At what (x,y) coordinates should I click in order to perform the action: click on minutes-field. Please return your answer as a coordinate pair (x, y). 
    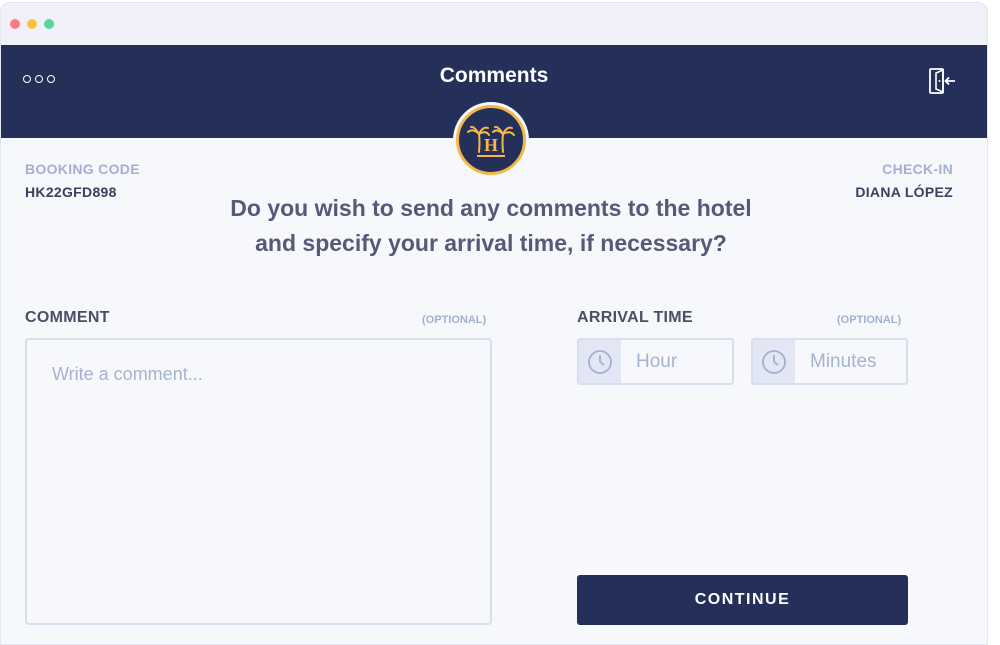
    Looking at the image, I should click on (829, 361).